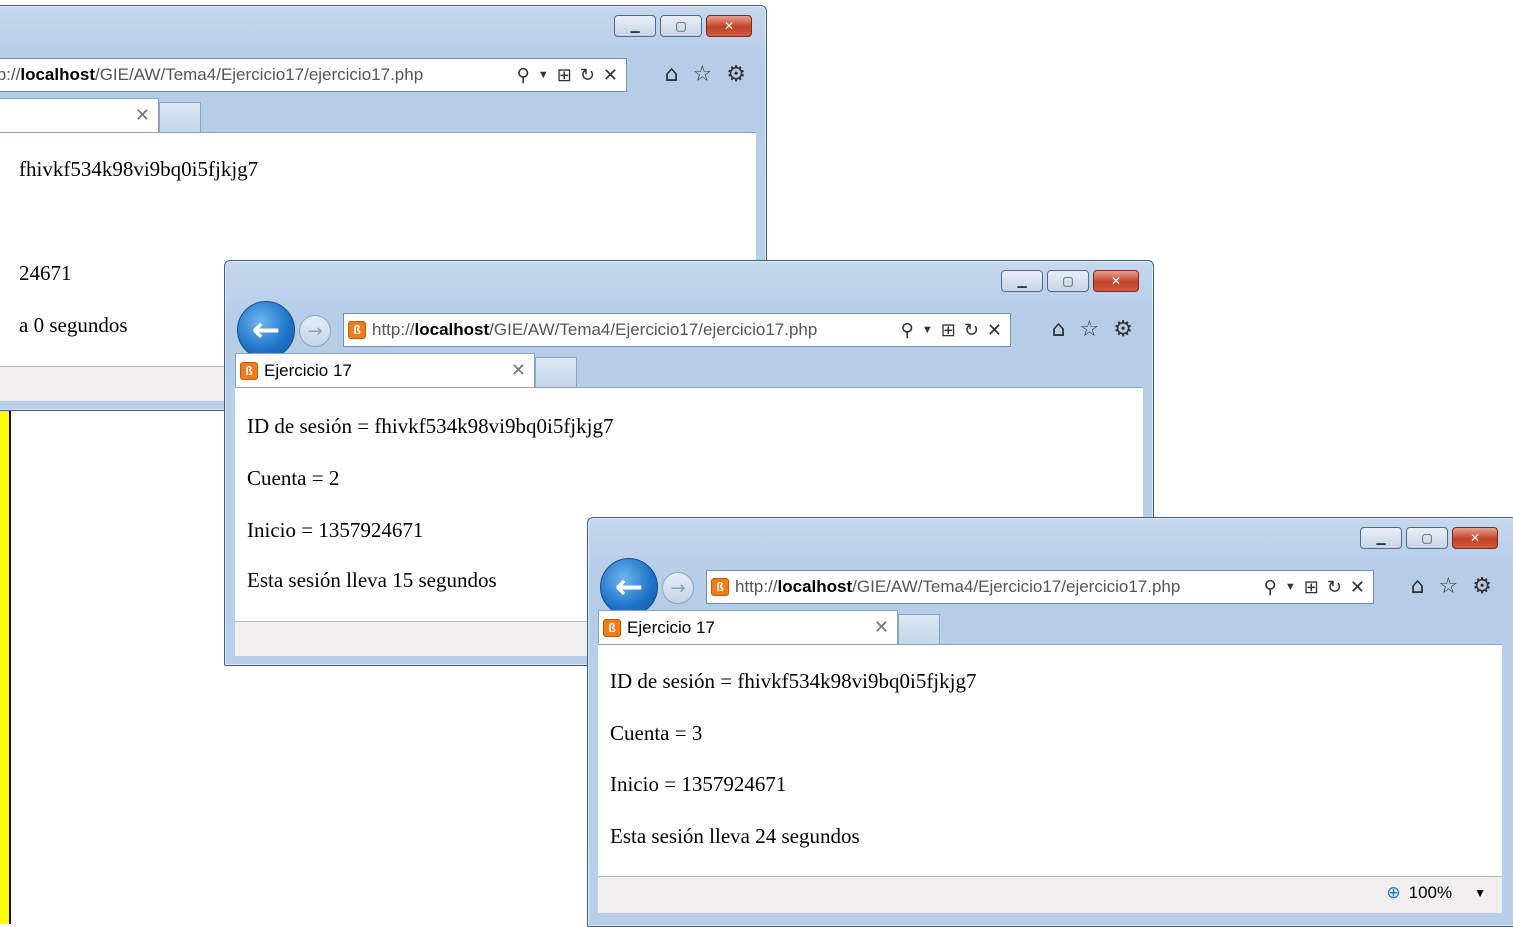  I want to click on zoom-control: ⊕ 100% ▼, so click(1436, 893).